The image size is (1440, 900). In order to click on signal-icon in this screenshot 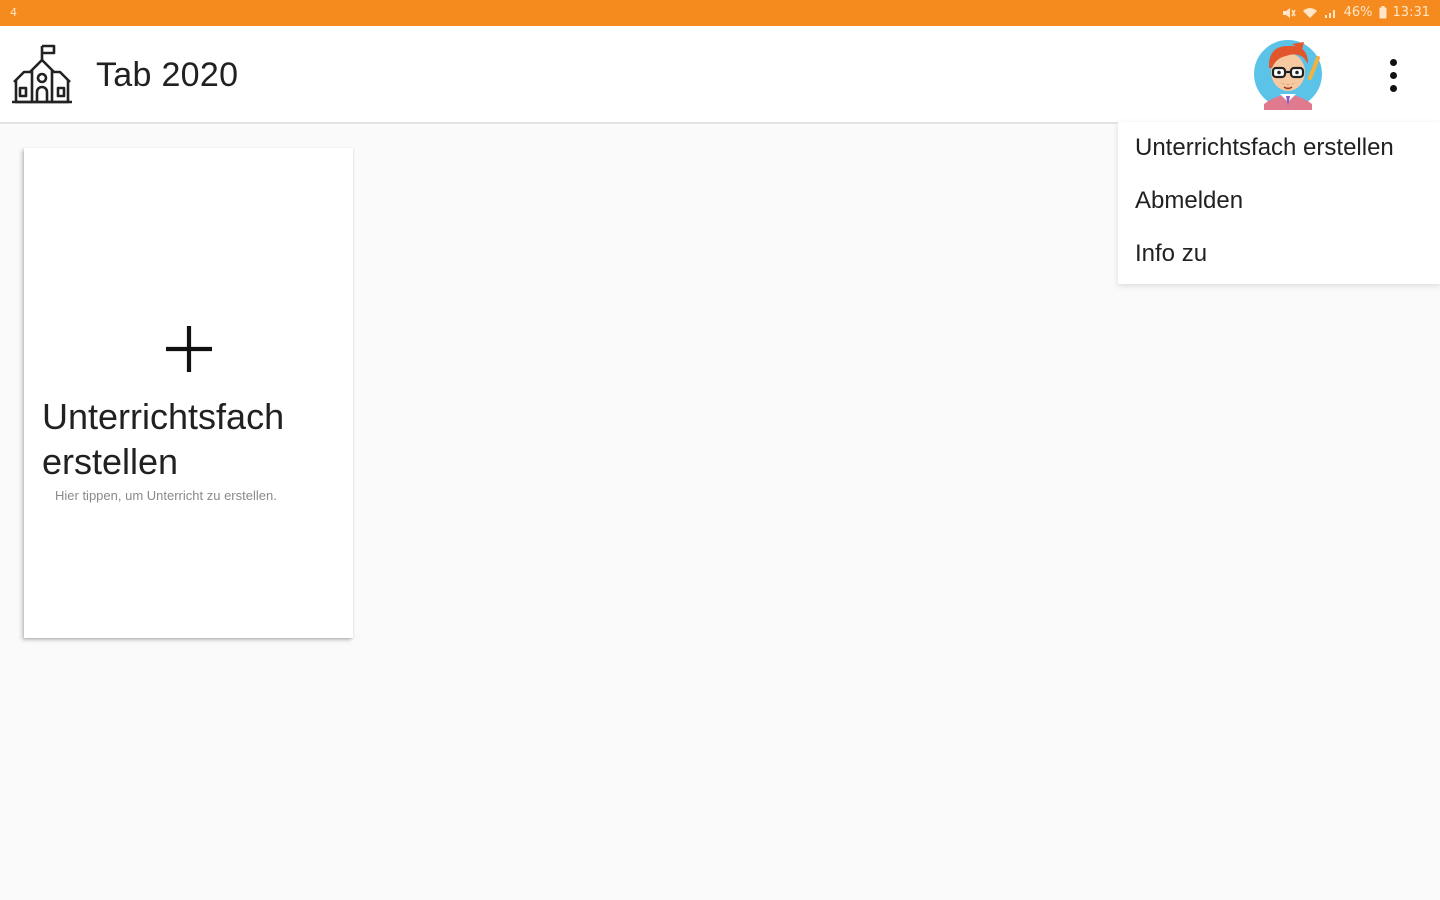, I will do `click(1331, 13)`.